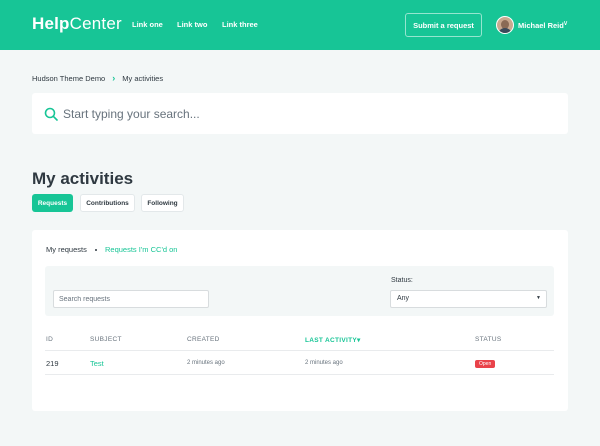  What do you see at coordinates (565, 23) in the screenshot?
I see `chevron-down-icon: ∨` at bounding box center [565, 23].